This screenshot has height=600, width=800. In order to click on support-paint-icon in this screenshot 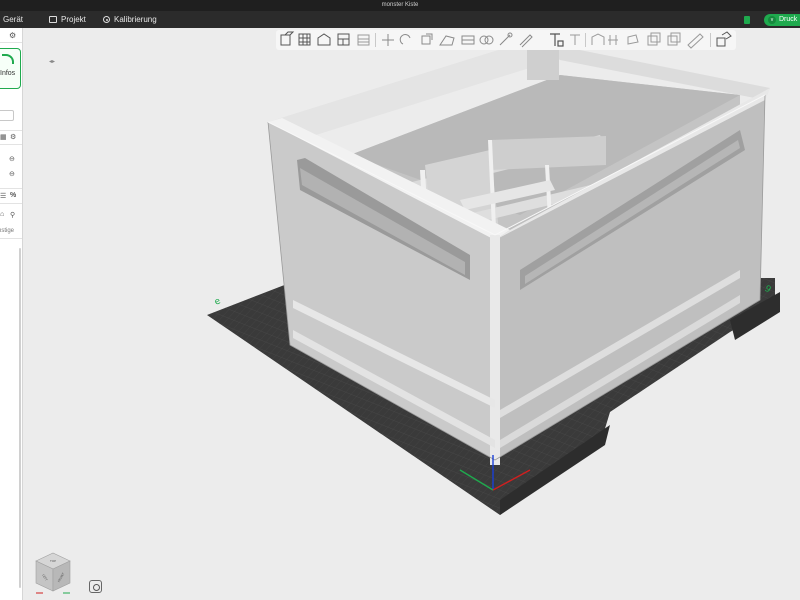, I will do `click(506, 39)`.